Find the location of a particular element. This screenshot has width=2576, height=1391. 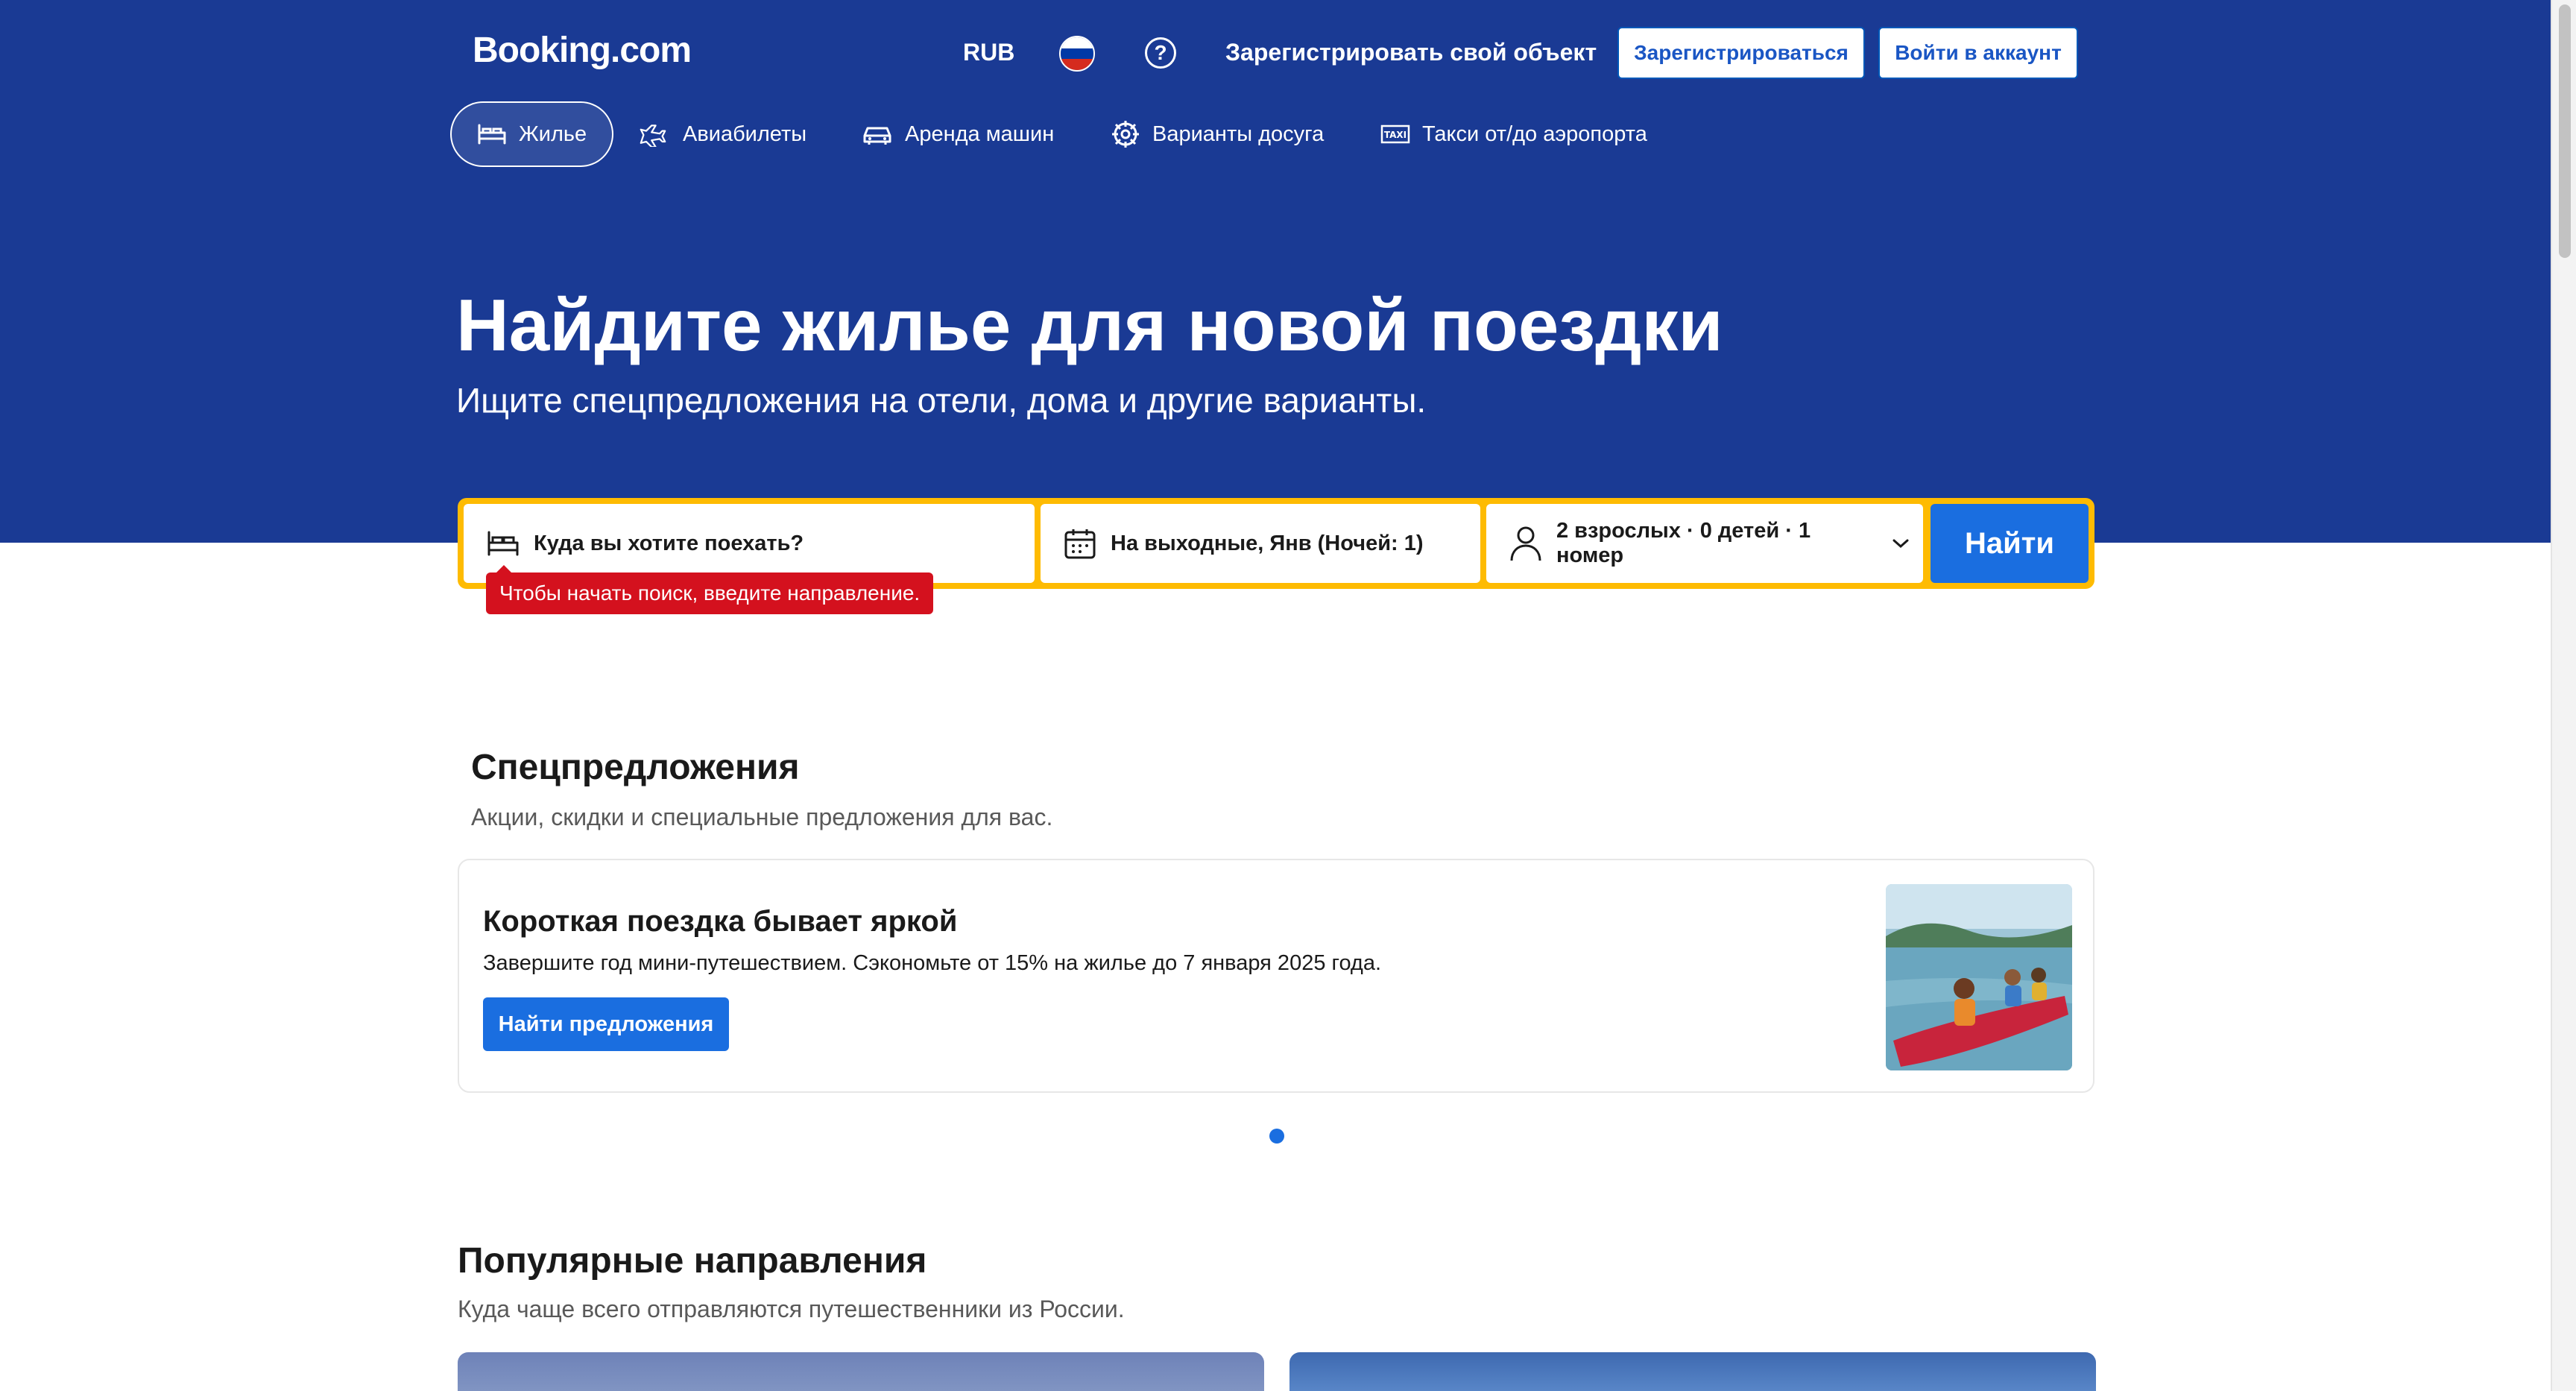

tab-label: Жилье is located at coordinates (553, 134).